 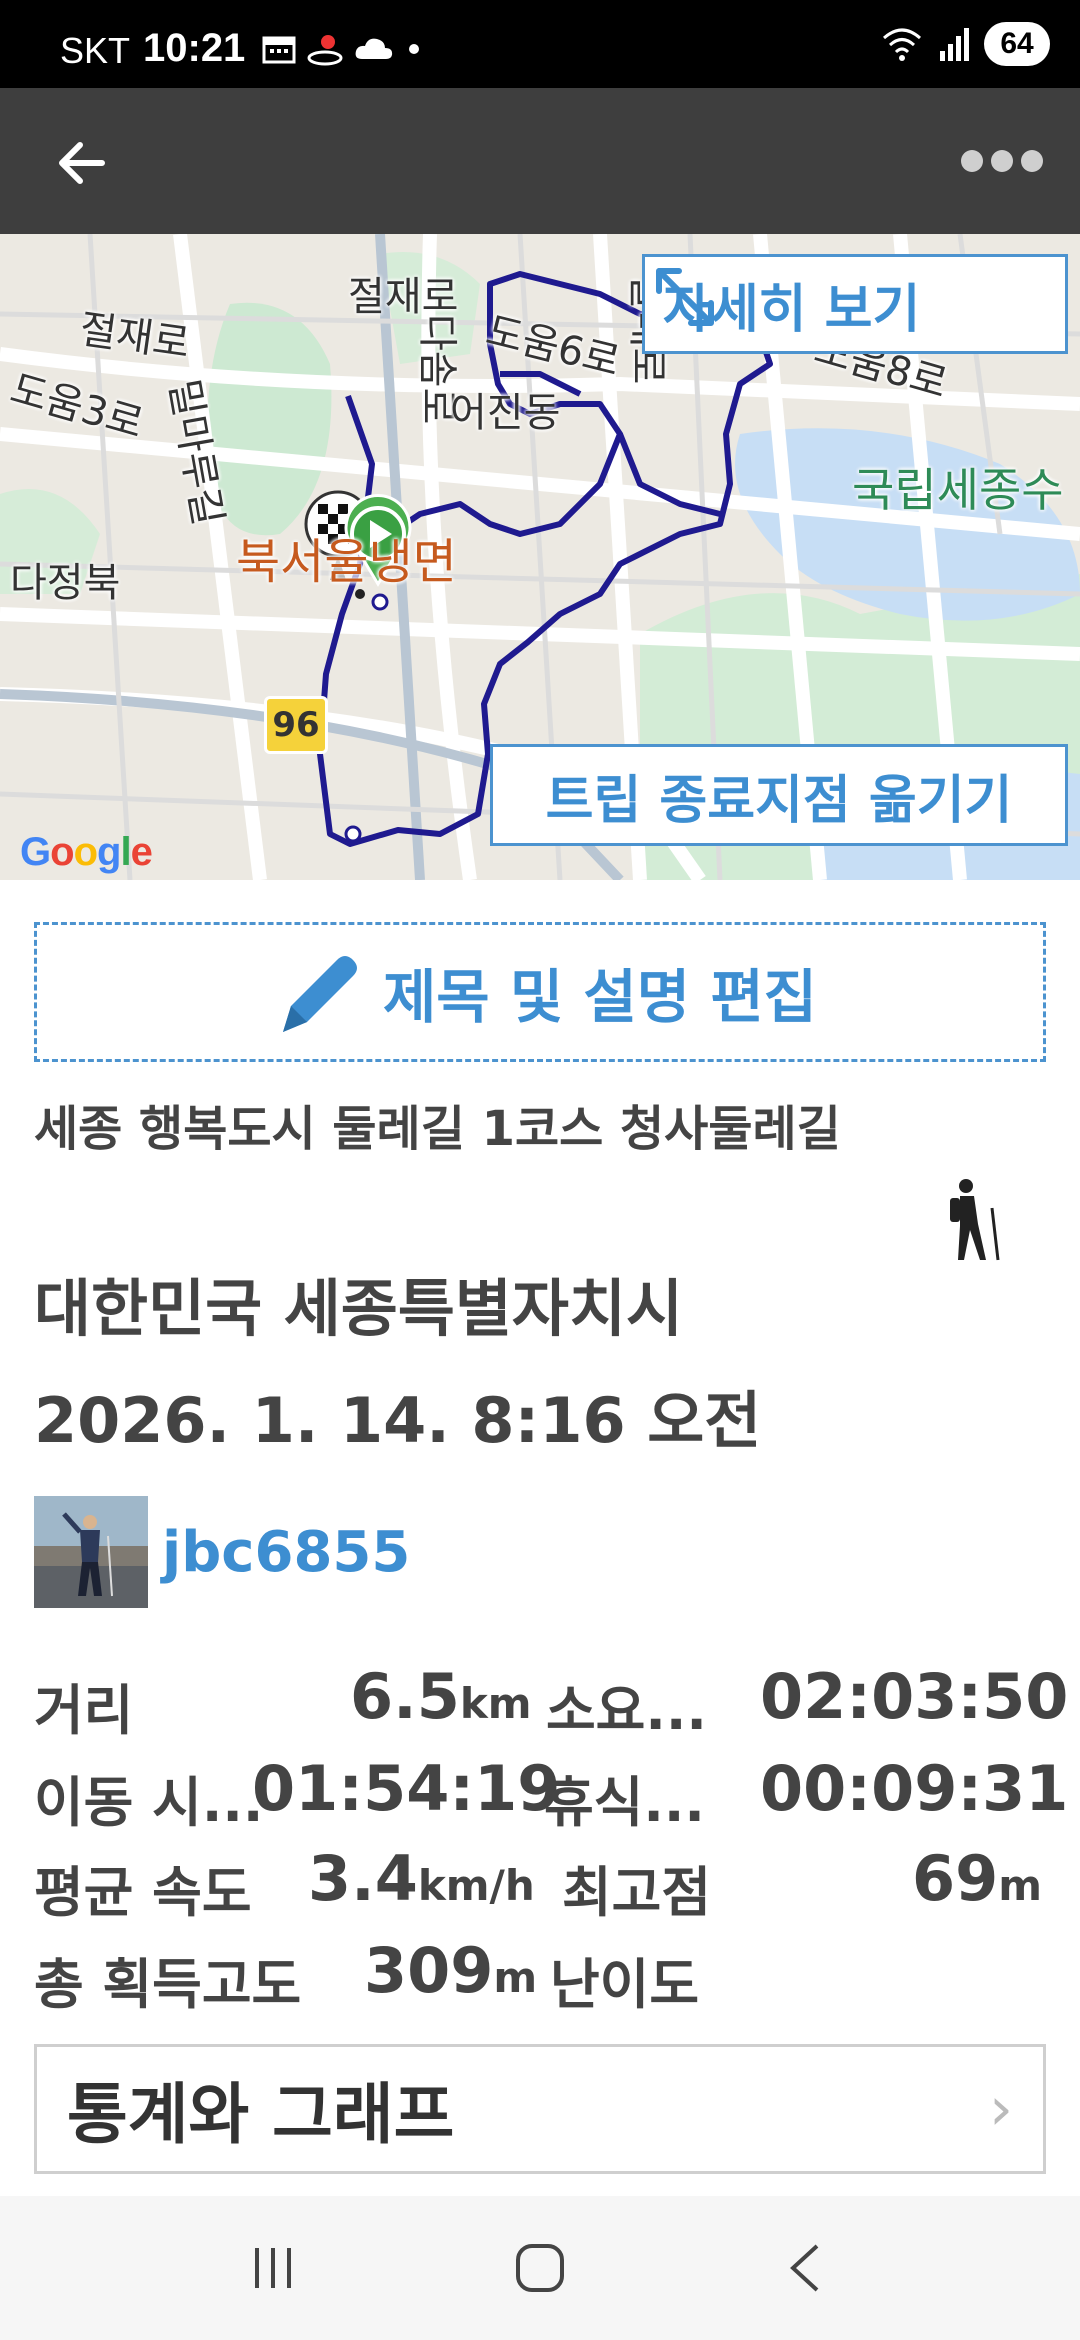 What do you see at coordinates (441, 1696) in the screenshot?
I see `distance-value: 6.5km` at bounding box center [441, 1696].